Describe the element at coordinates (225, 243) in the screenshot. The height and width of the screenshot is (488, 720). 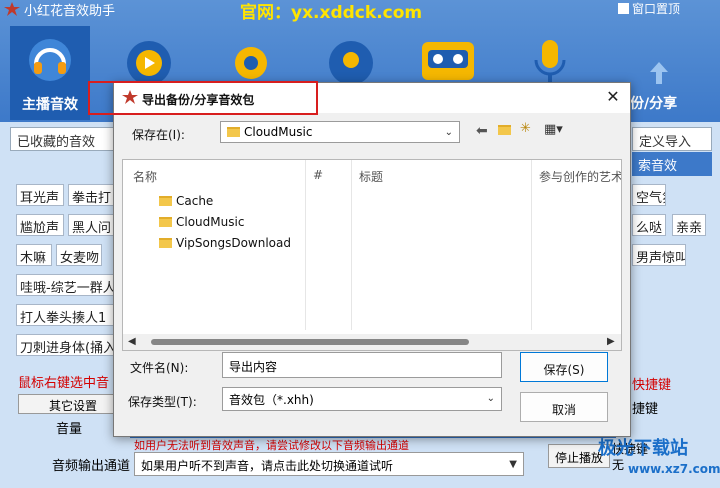
I see `list-item: VipSongsDownload` at that location.